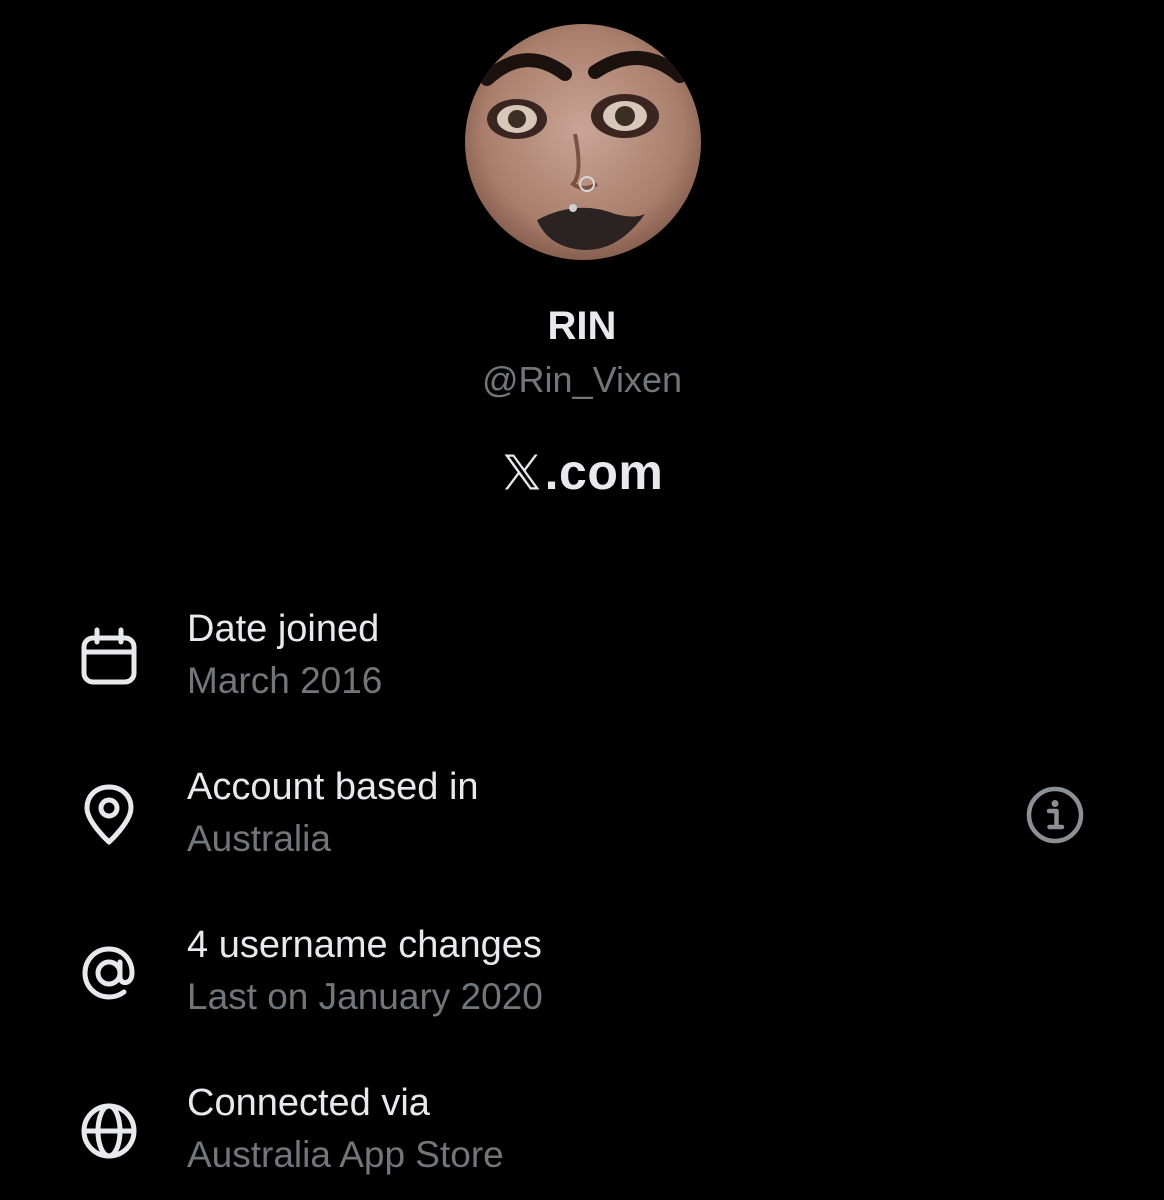 The image size is (1164, 1200). Describe the element at coordinates (109, 973) in the screenshot. I see `at-sign-icon` at that location.